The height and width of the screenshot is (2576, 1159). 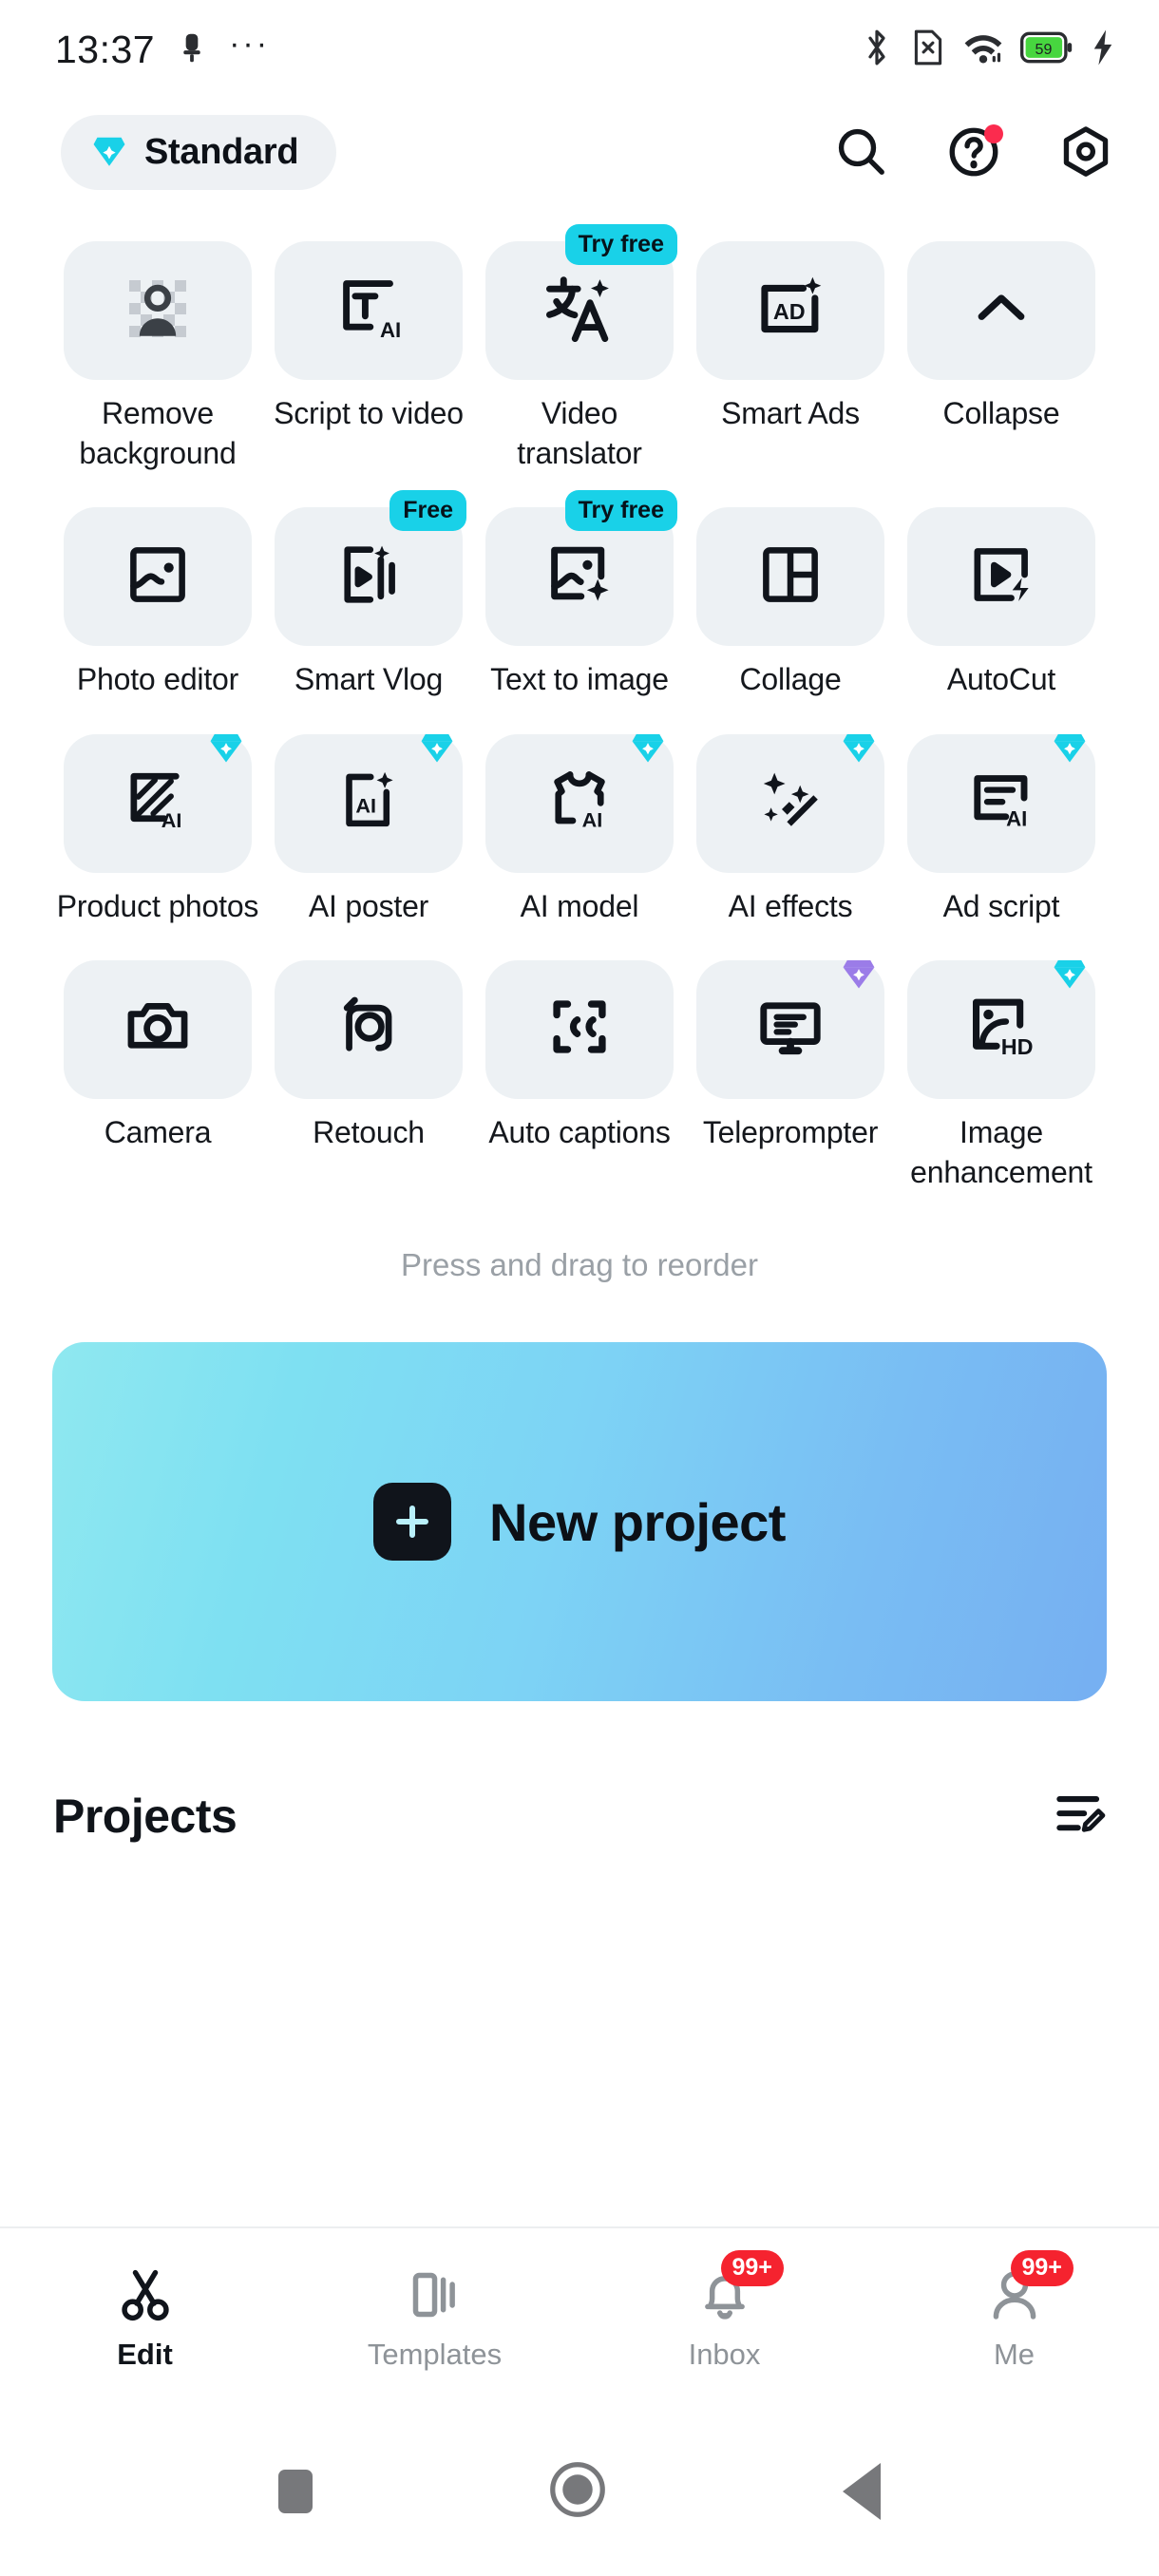 I want to click on tool-product-photos: AI Product photos, so click(x=157, y=820).